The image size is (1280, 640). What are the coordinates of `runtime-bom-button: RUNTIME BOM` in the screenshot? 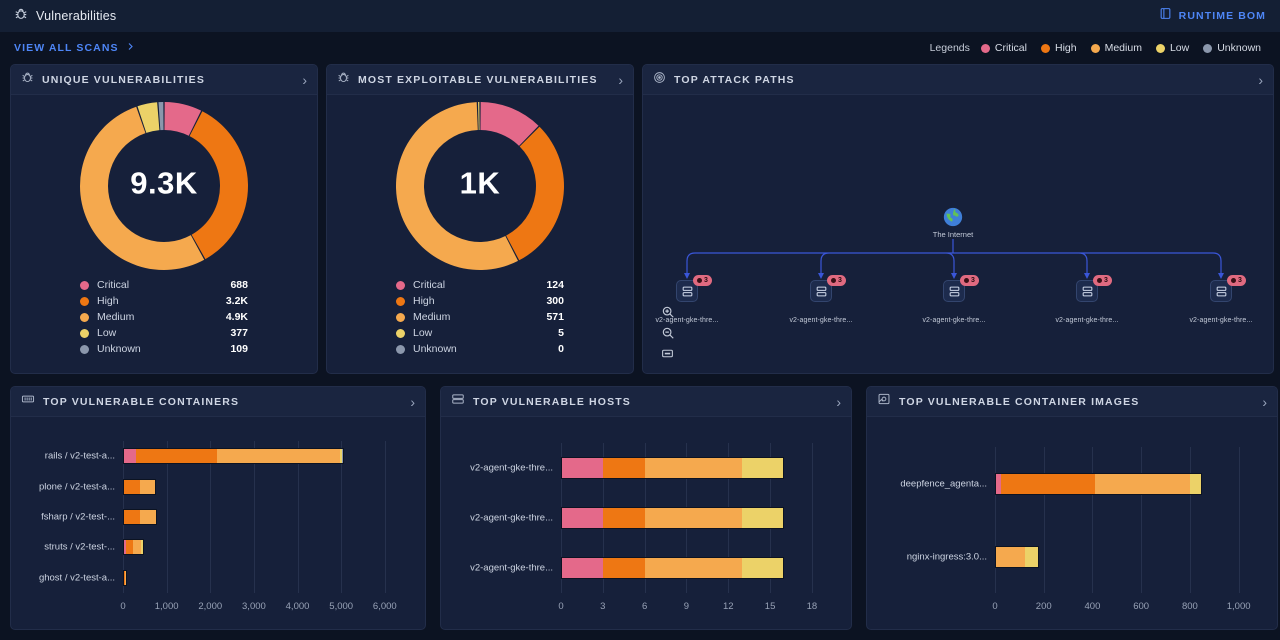 It's located at (1212, 16).